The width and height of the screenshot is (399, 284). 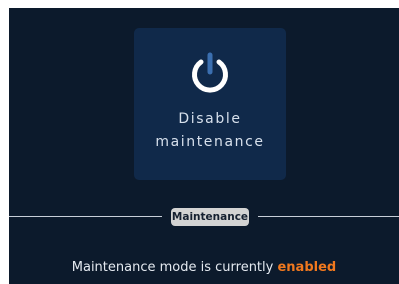 What do you see at coordinates (210, 72) in the screenshot?
I see `power-icon` at bounding box center [210, 72].